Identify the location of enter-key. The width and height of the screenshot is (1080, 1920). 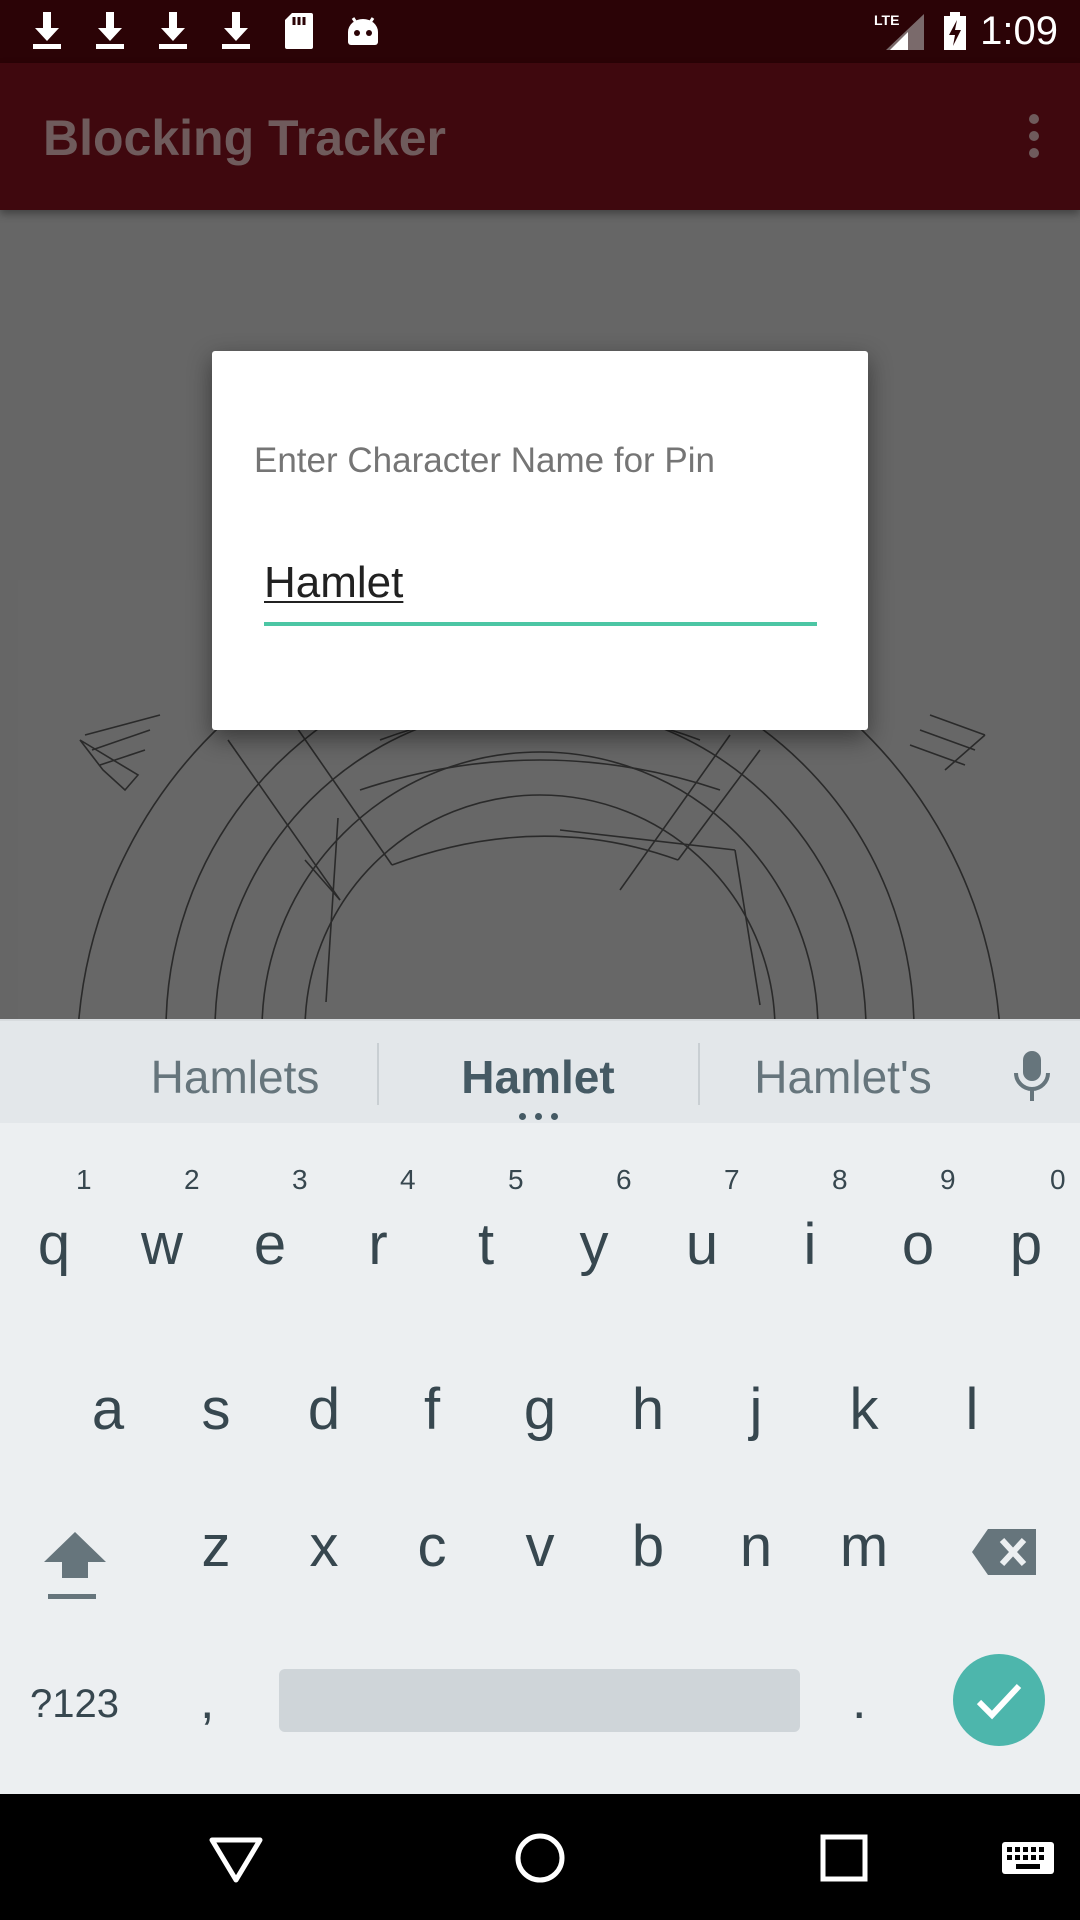
(999, 1700).